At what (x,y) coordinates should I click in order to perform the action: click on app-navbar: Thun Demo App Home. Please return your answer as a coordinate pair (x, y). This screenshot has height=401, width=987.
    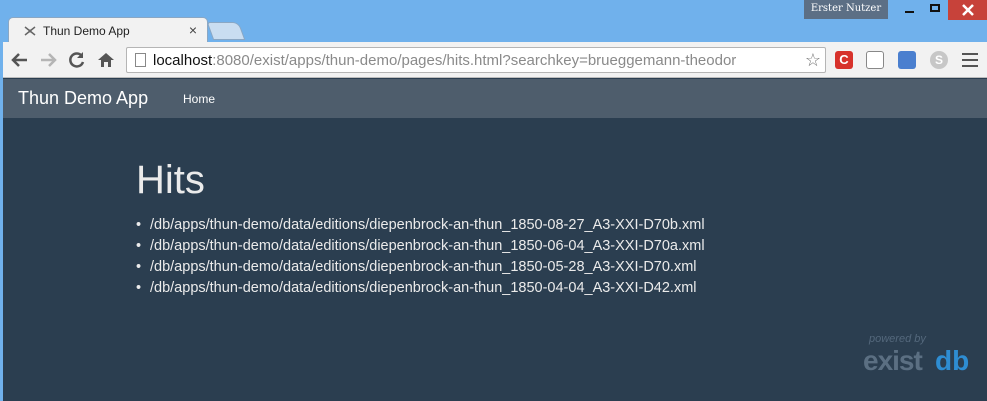
    Looking at the image, I should click on (495, 98).